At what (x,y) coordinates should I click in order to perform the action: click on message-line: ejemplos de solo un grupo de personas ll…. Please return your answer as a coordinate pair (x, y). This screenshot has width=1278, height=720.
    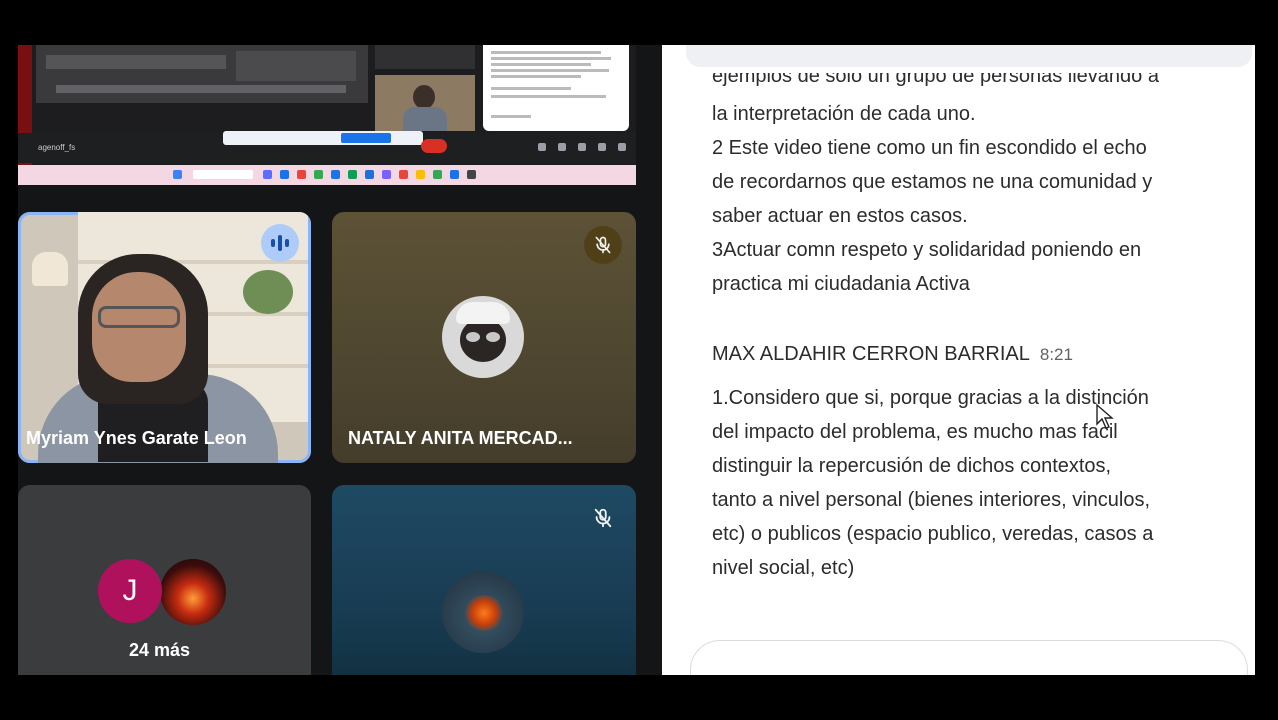
    Looking at the image, I should click on (935, 80).